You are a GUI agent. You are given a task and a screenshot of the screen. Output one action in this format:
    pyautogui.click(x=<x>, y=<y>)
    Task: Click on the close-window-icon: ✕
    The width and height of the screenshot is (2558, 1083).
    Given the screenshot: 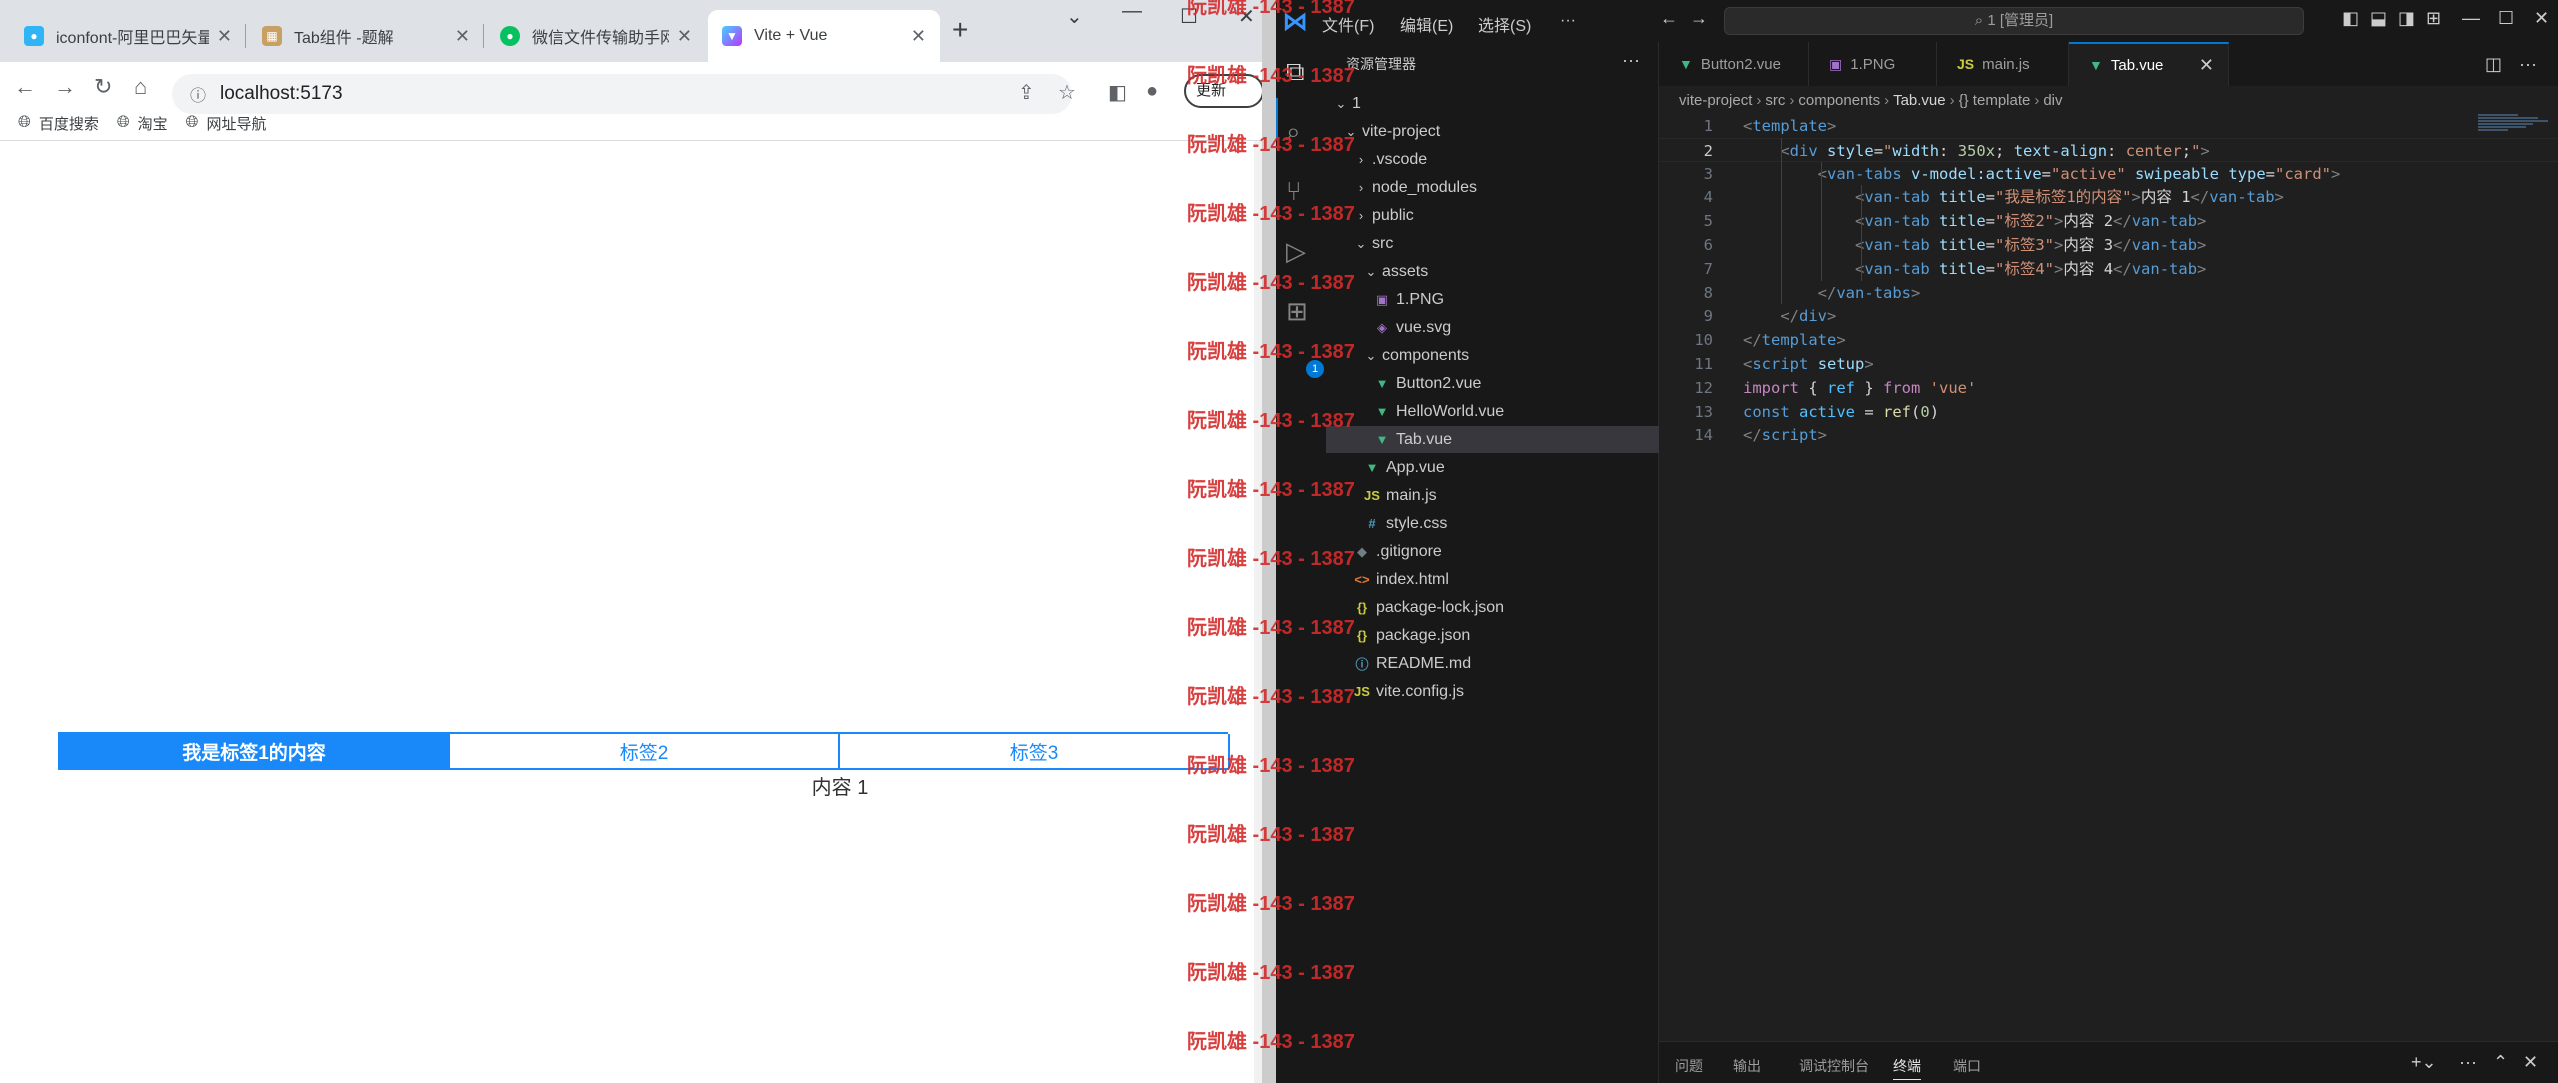 What is the action you would take?
    pyautogui.click(x=2541, y=18)
    